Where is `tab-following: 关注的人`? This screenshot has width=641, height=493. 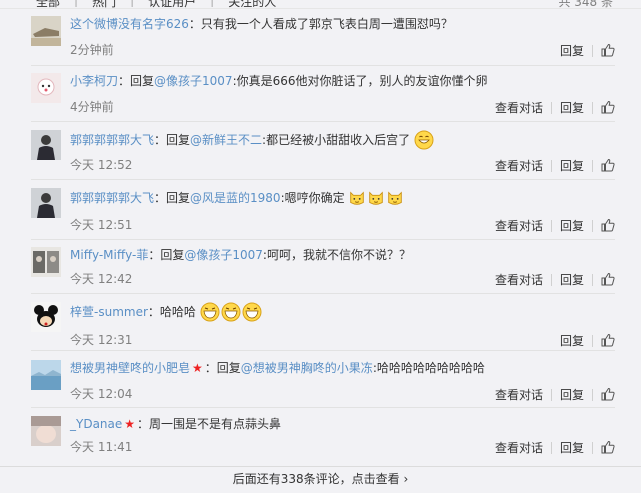 tab-following: 关注的人 is located at coordinates (252, 4).